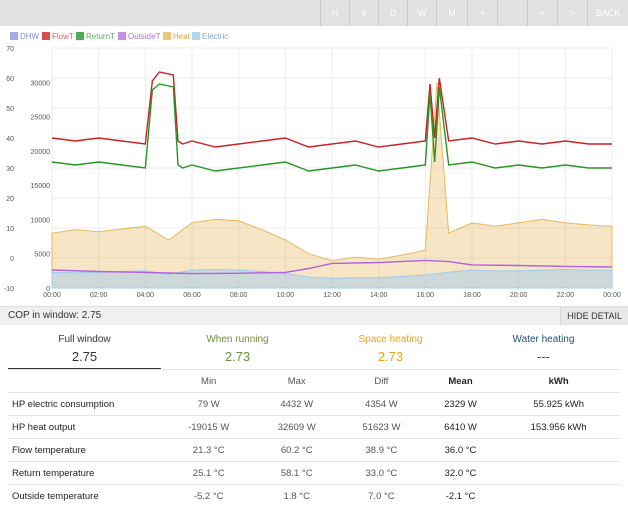  What do you see at coordinates (572, 13) in the screenshot?
I see `pan-right-button: >` at bounding box center [572, 13].